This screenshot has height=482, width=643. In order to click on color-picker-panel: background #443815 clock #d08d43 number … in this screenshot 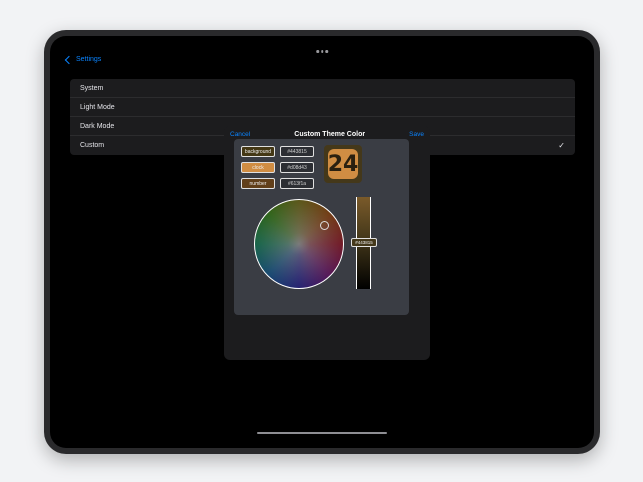, I will do `click(321, 227)`.